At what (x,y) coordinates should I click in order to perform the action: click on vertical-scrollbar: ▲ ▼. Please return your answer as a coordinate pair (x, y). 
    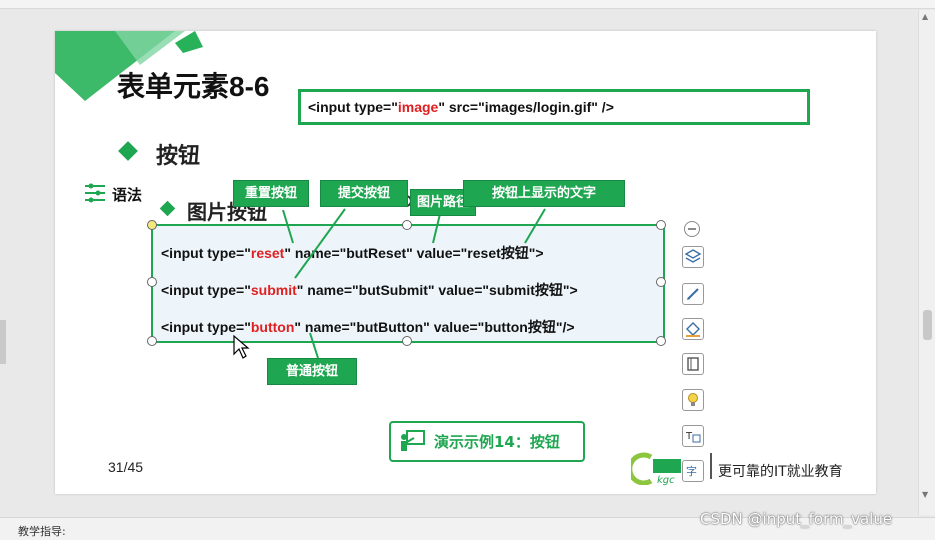
    Looking at the image, I should click on (926, 262).